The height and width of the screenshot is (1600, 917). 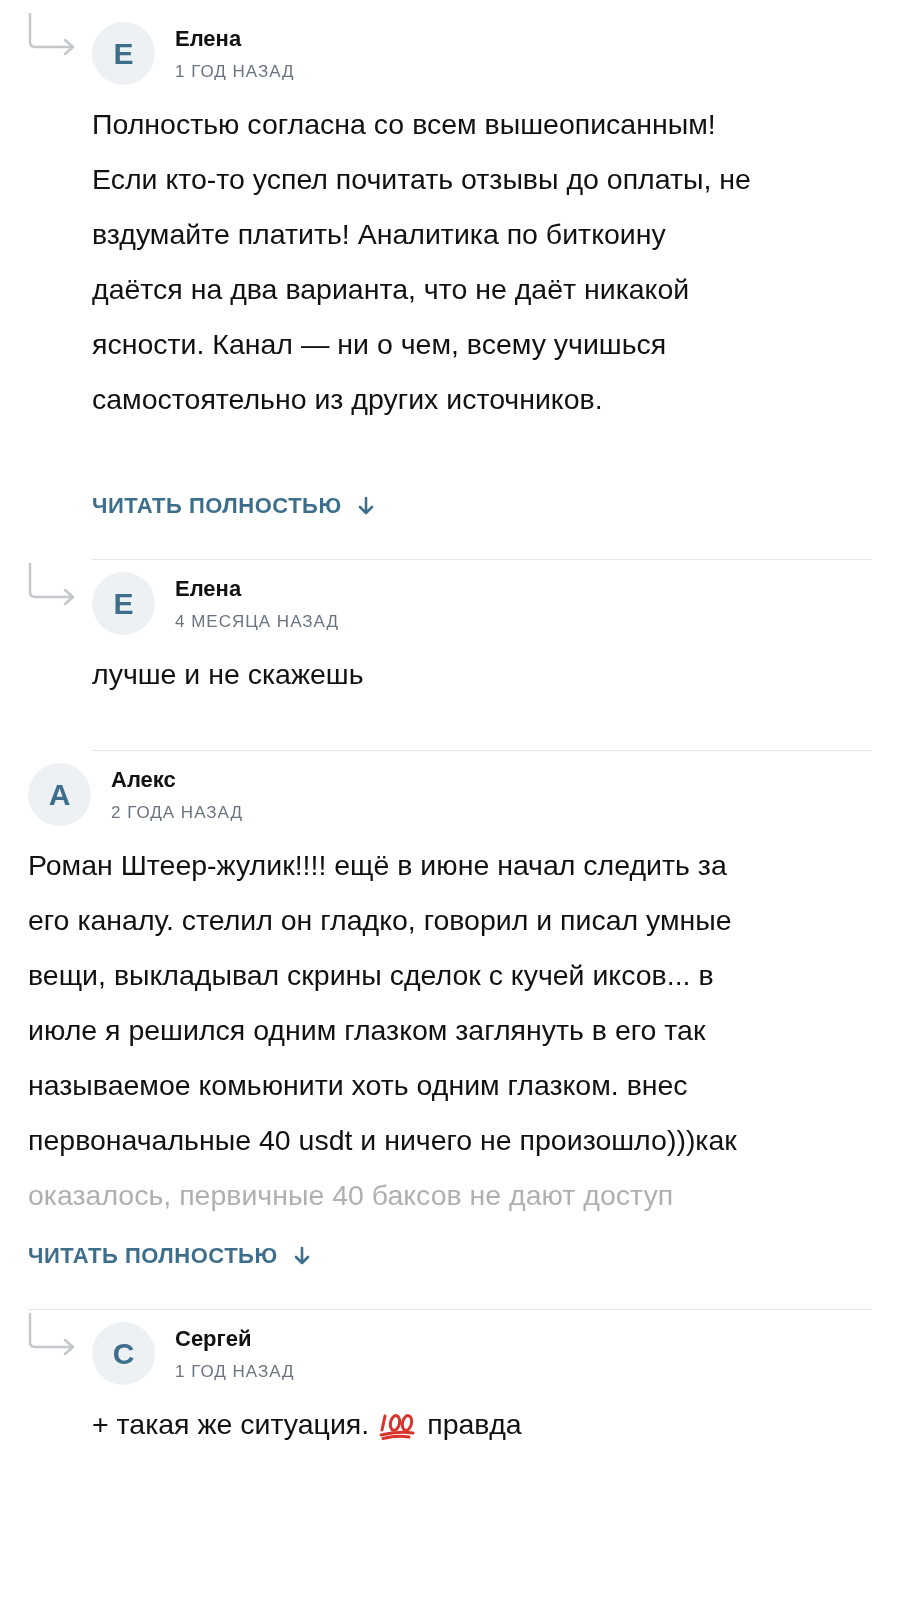 What do you see at coordinates (213, 1338) in the screenshot?
I see `author-name: Сергей` at bounding box center [213, 1338].